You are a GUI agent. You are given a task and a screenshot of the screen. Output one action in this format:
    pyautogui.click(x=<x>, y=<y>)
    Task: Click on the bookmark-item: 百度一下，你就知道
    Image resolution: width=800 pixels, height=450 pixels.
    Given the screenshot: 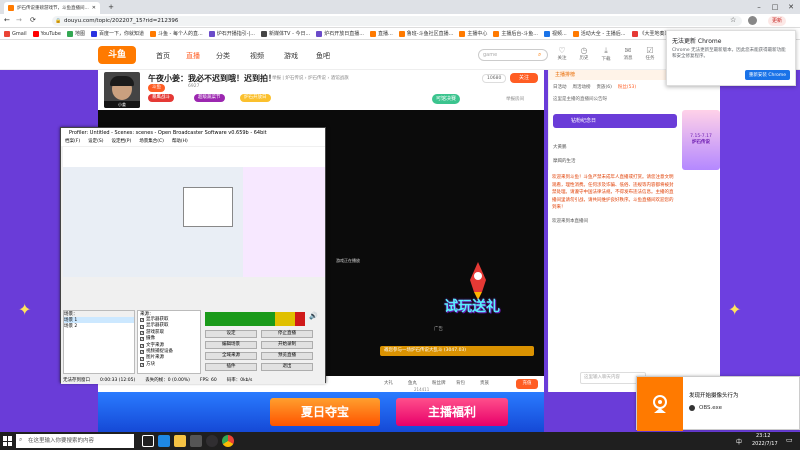 What is the action you would take?
    pyautogui.click(x=117, y=33)
    